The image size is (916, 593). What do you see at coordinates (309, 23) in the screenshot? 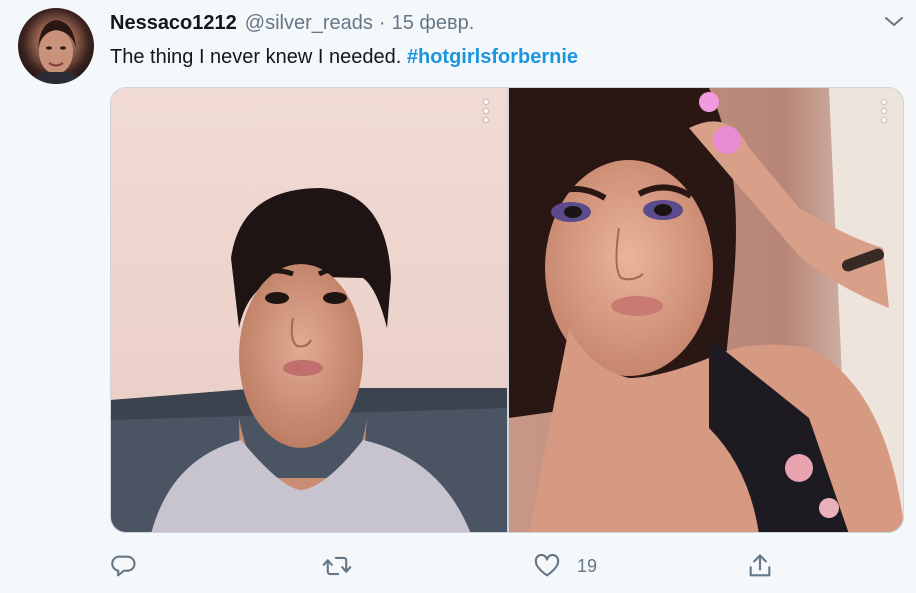
I see `user-handle: @silver_reads` at bounding box center [309, 23].